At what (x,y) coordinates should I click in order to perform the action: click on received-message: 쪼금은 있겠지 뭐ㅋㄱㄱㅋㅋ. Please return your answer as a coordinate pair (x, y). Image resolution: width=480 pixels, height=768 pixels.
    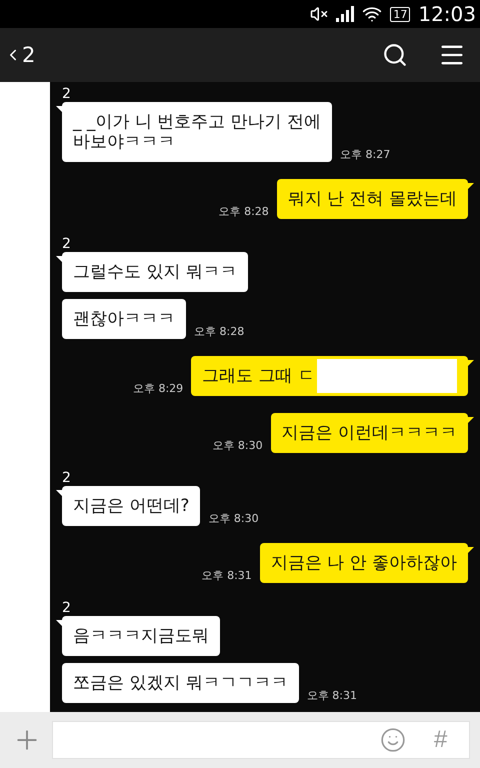
    Looking at the image, I should click on (180, 683).